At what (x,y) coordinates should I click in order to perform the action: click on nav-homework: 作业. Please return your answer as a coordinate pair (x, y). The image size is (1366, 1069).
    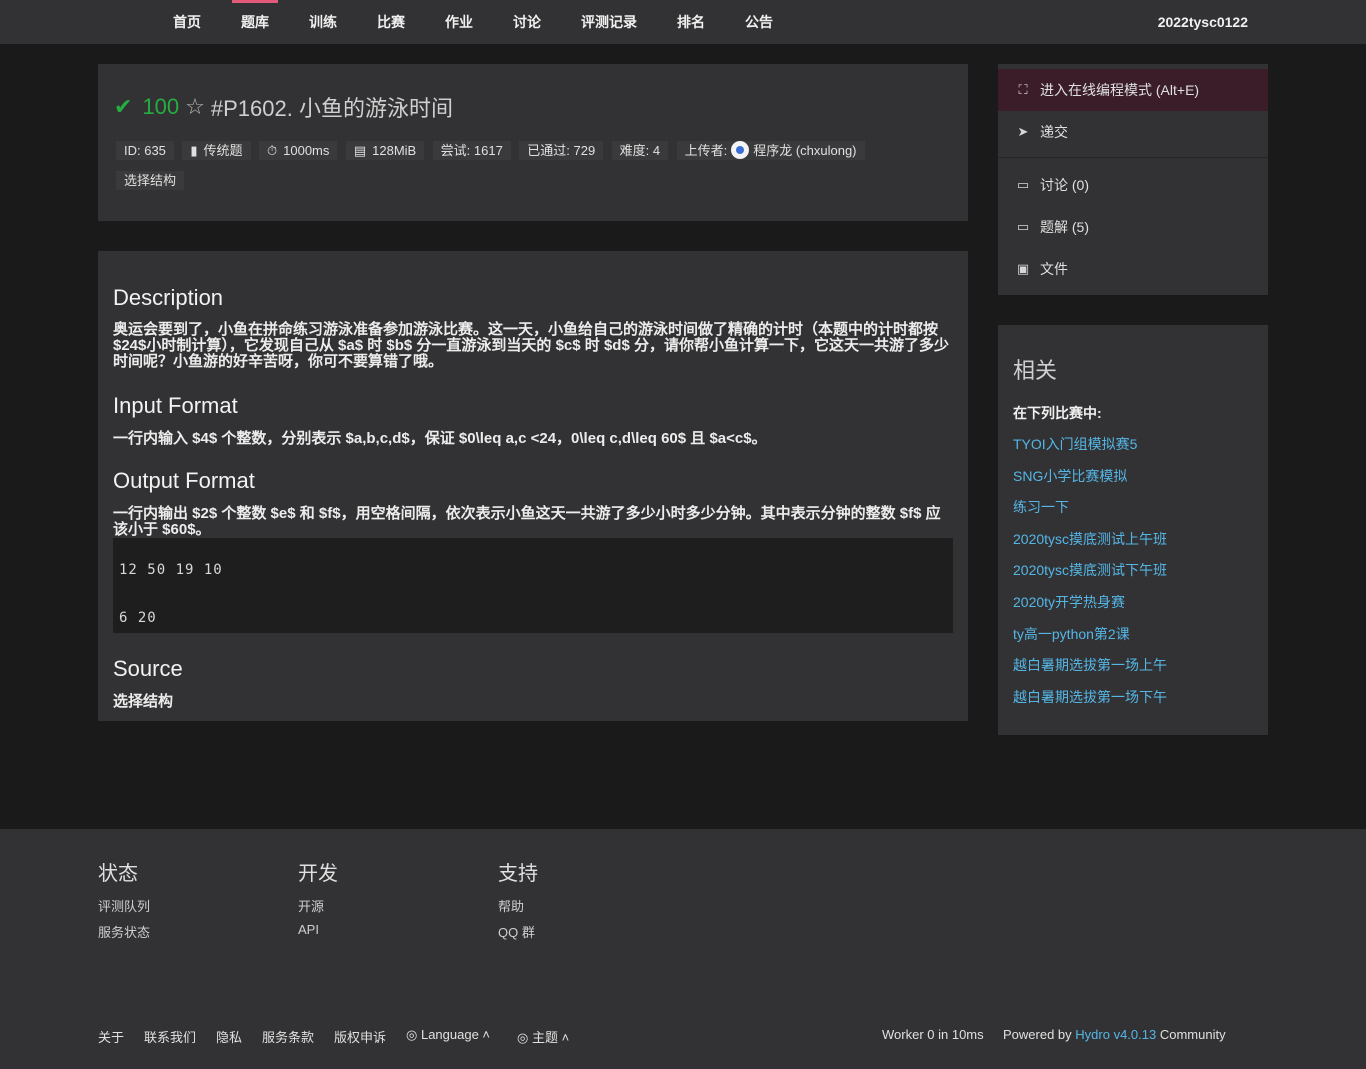
    Looking at the image, I should click on (459, 22).